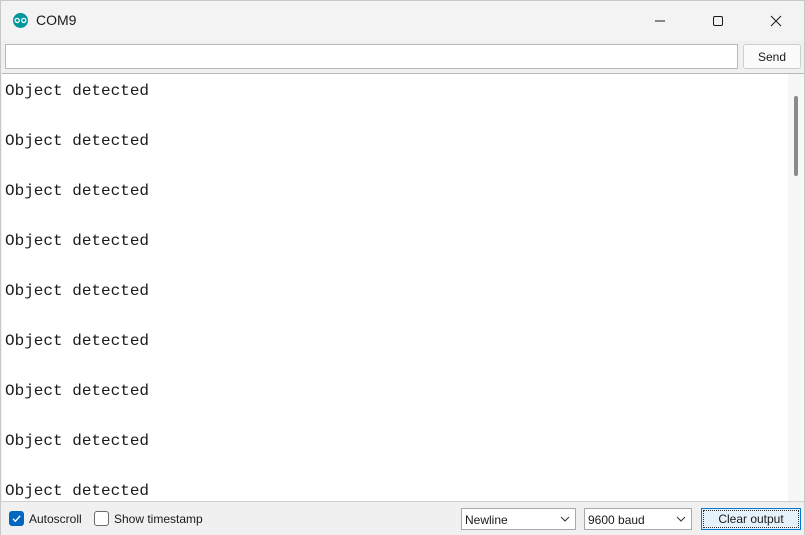 The width and height of the screenshot is (805, 535). I want to click on close-icon, so click(776, 21).